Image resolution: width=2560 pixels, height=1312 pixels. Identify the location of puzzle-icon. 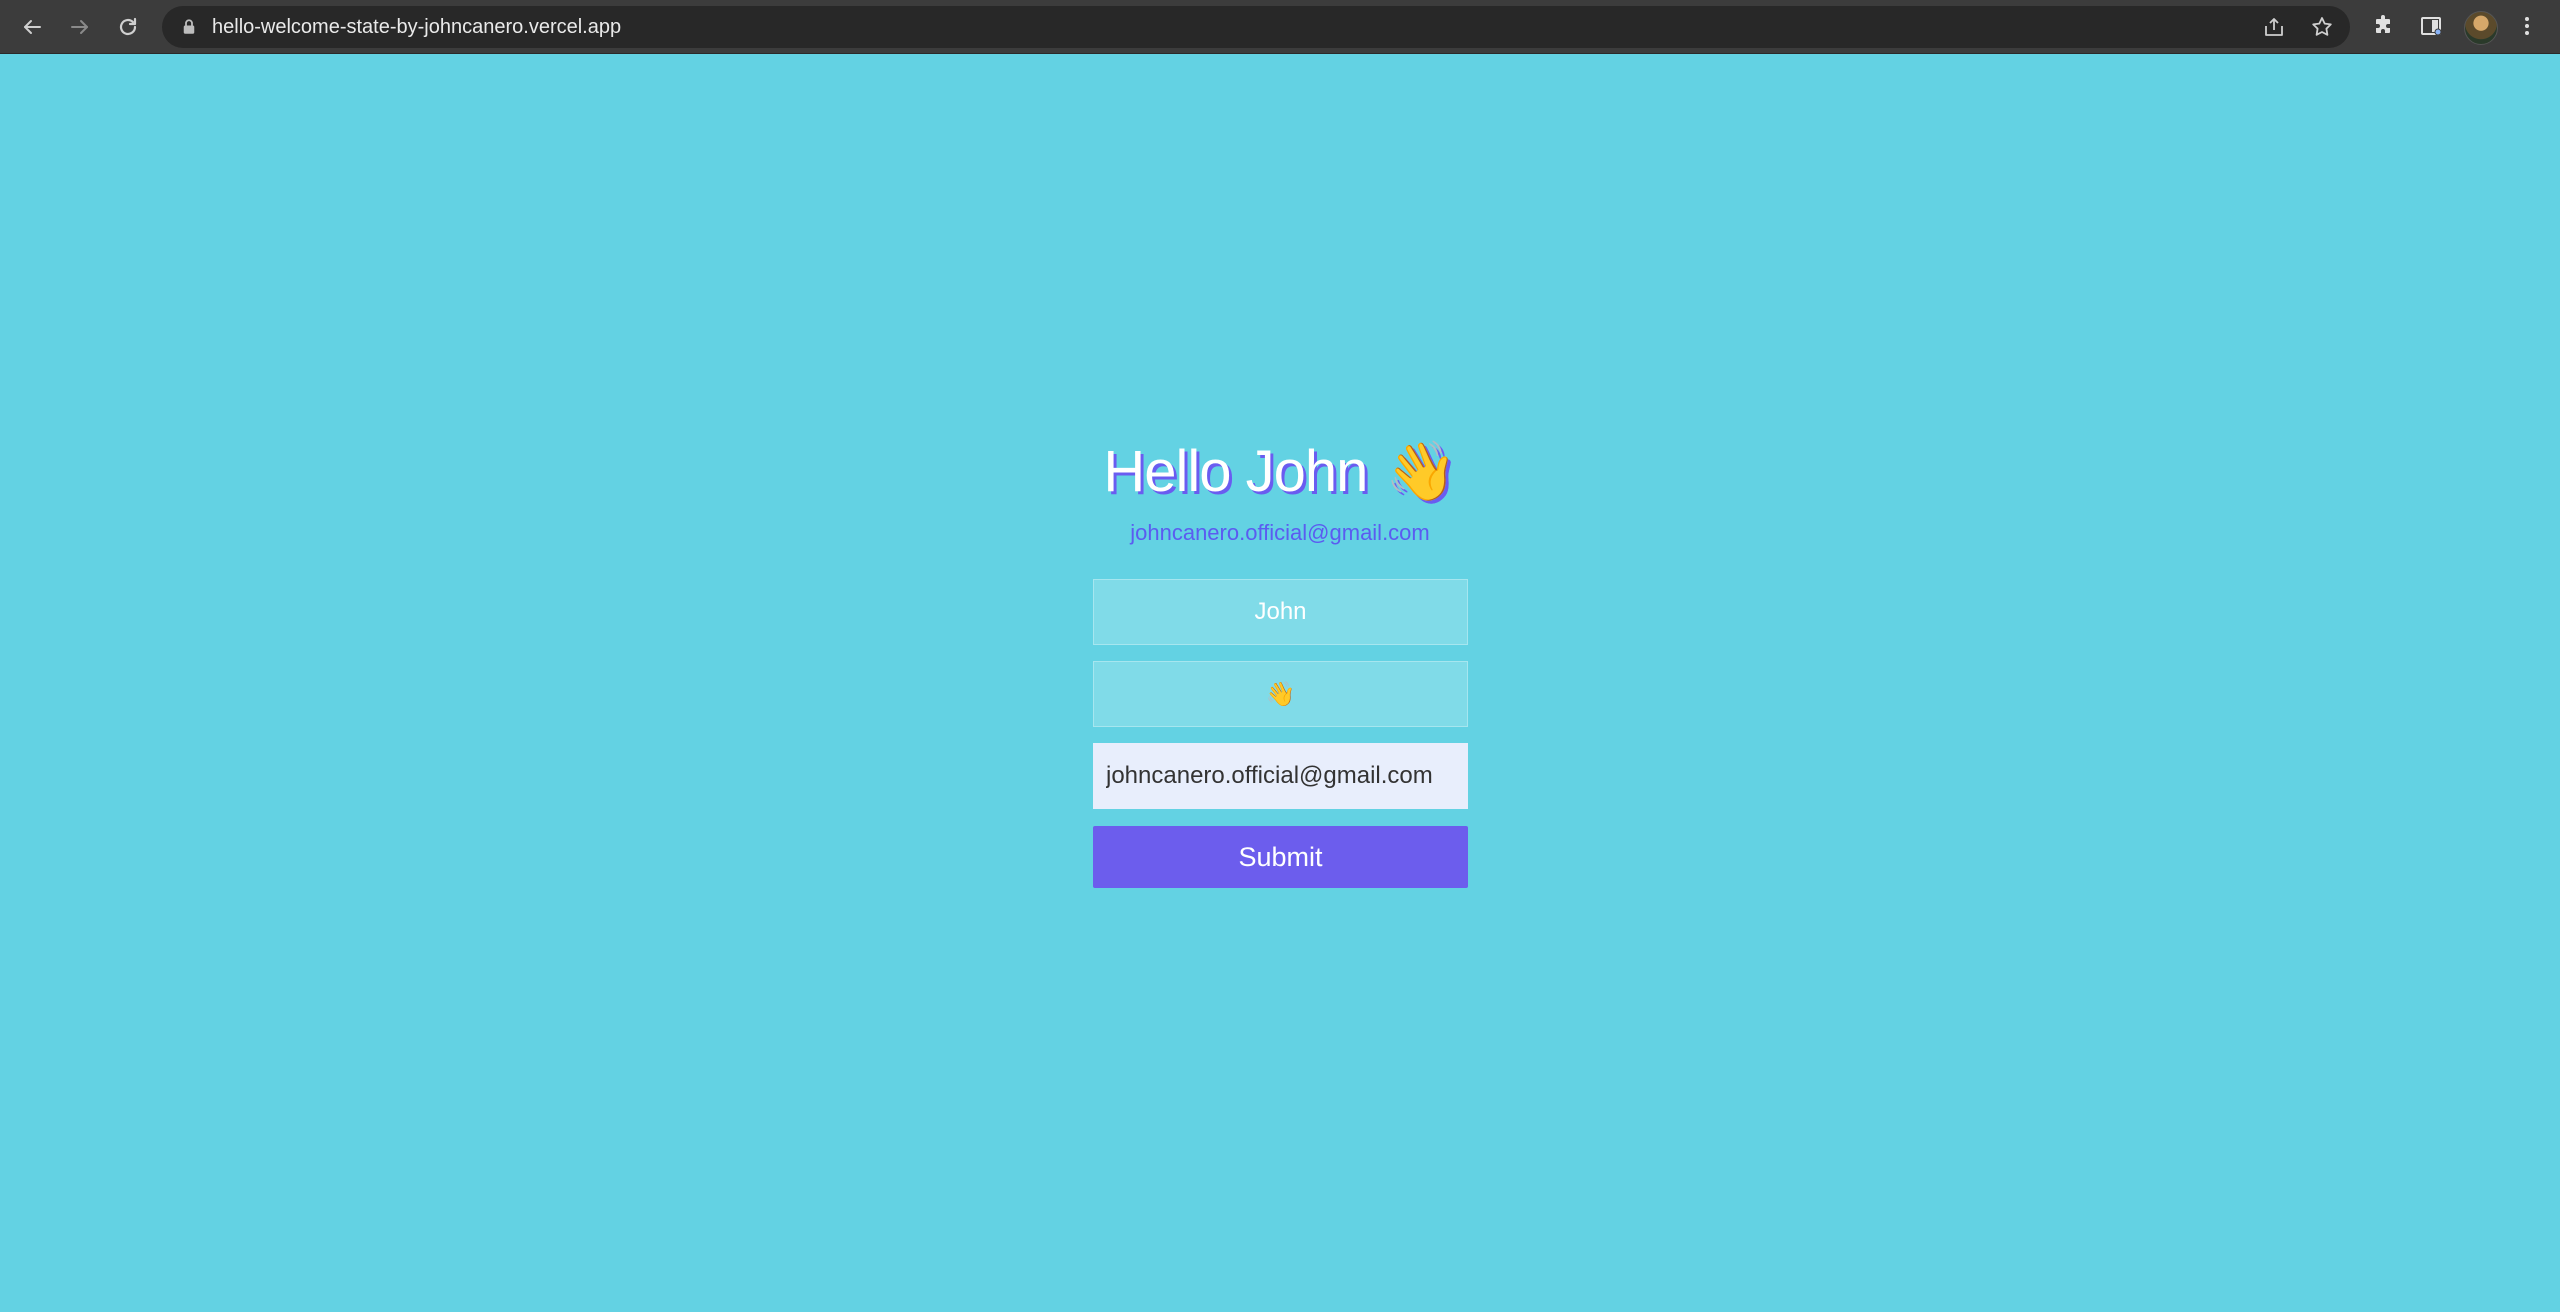
(2383, 24).